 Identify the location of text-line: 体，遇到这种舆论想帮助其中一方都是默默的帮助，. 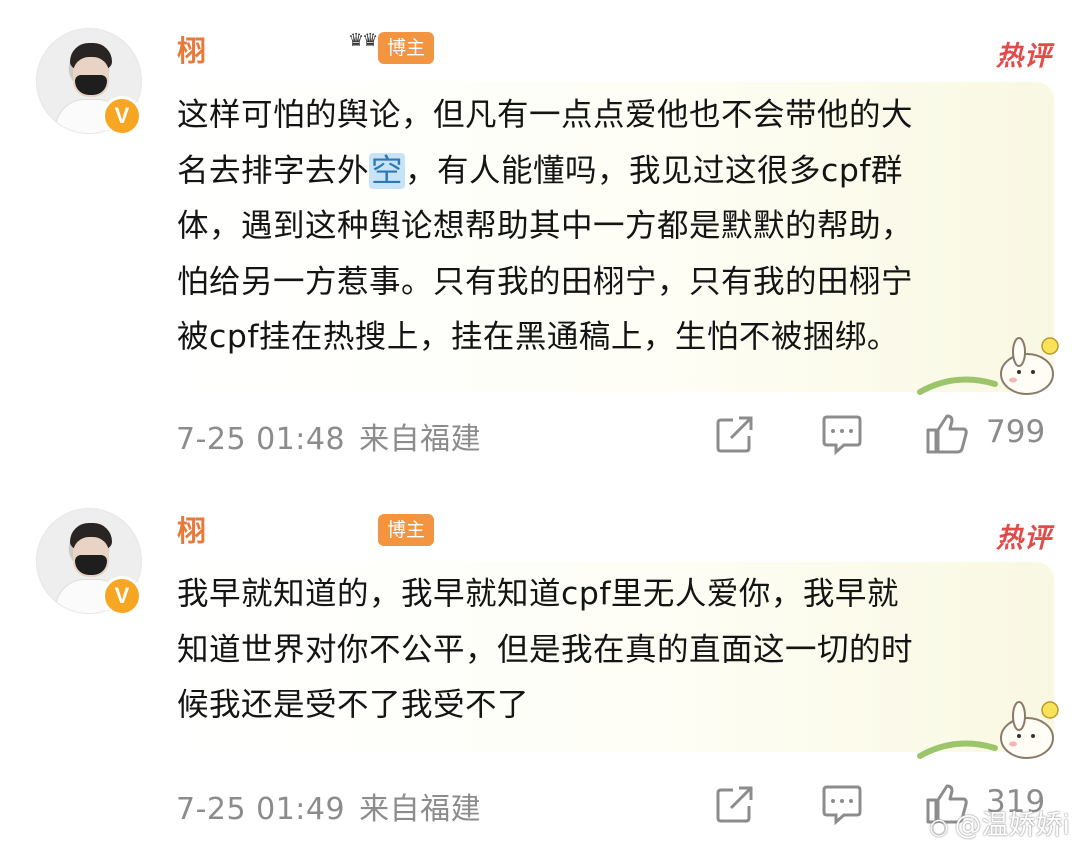
(545, 226).